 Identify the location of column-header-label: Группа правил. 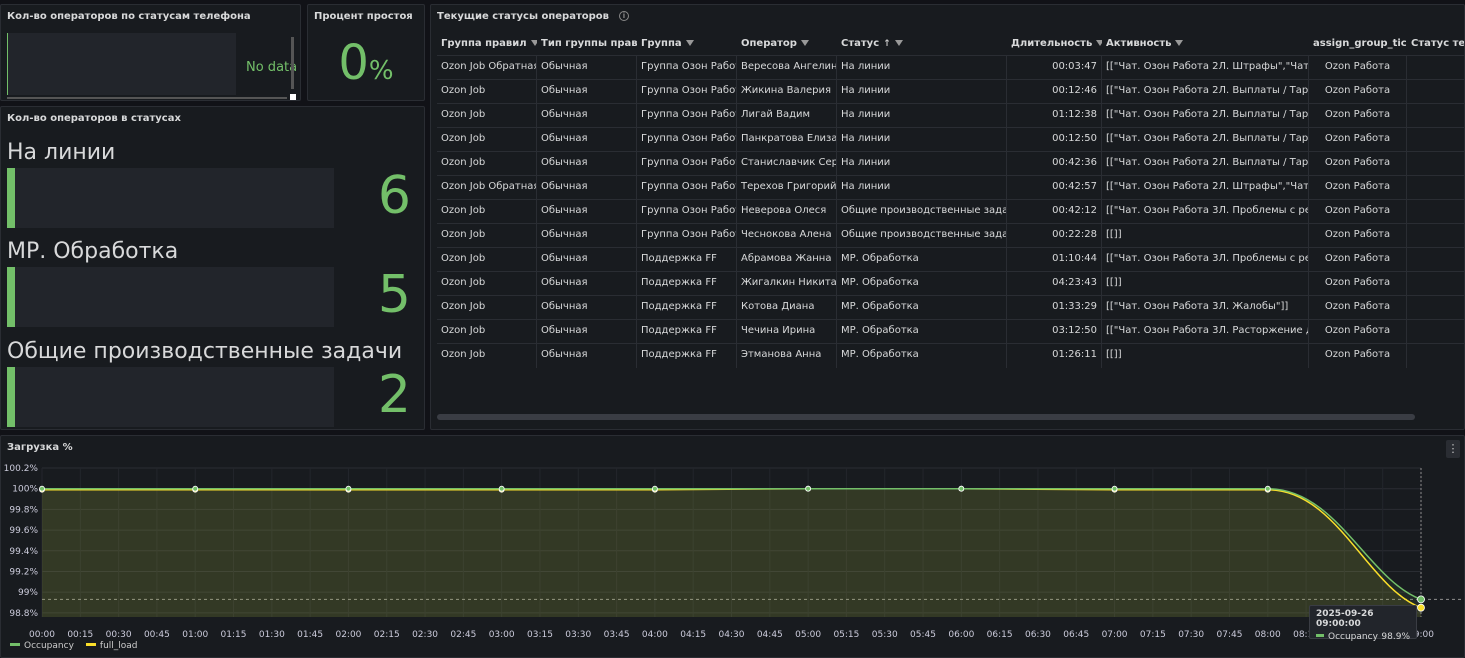
(484, 43).